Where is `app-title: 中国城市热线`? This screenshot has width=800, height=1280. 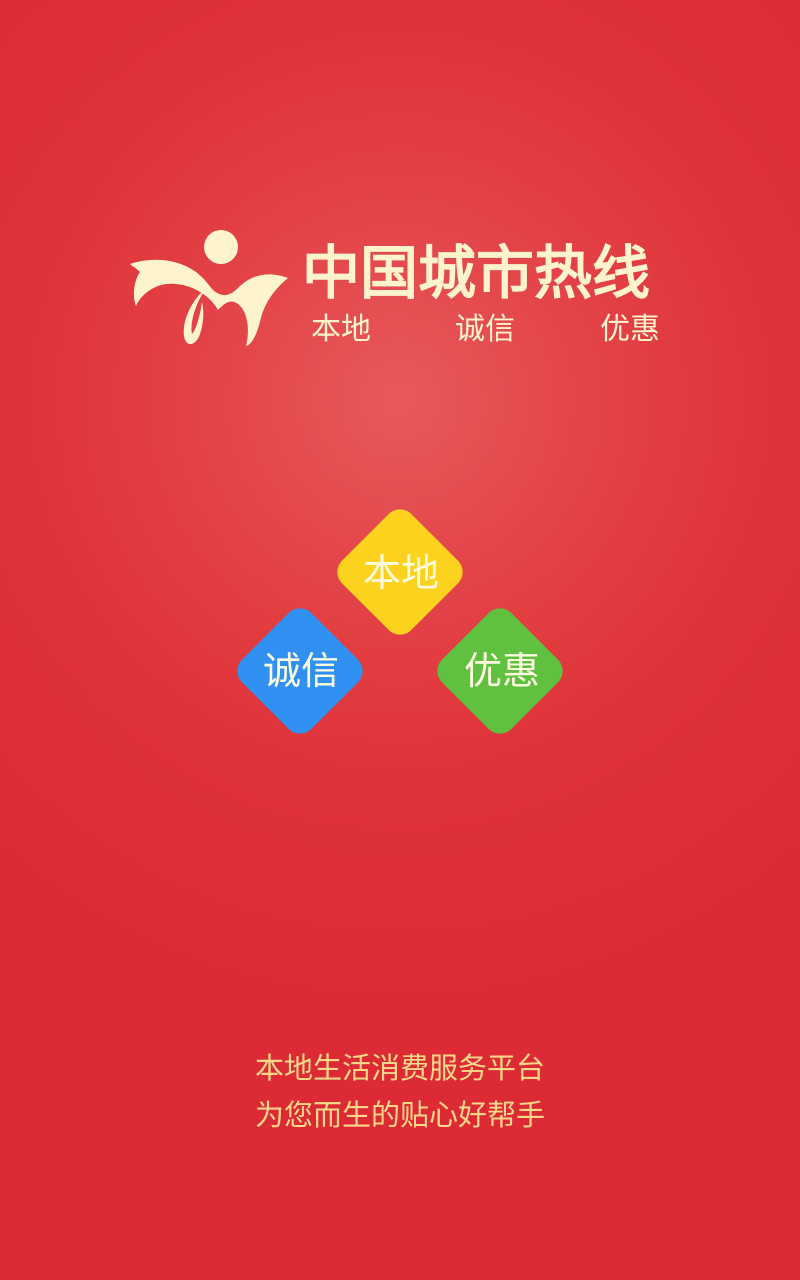 app-title: 中国城市热线 is located at coordinates (476, 273).